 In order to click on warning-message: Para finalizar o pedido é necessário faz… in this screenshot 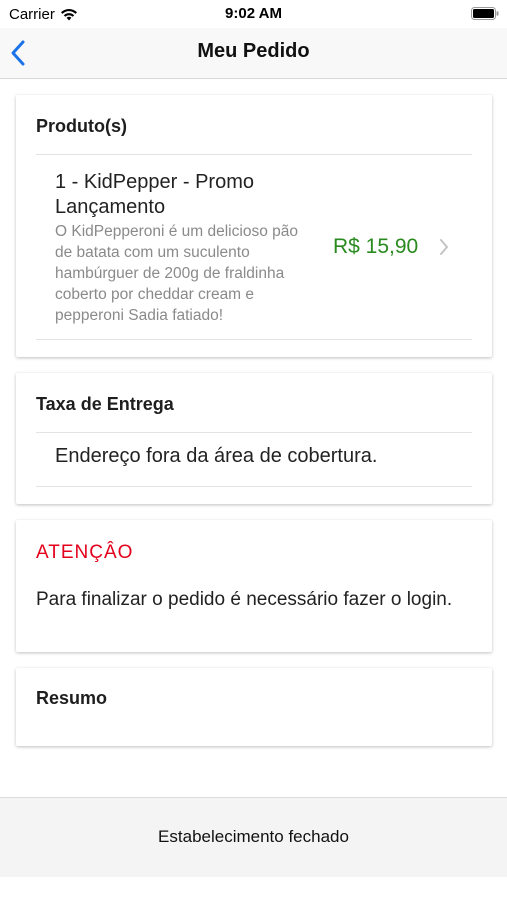, I will do `click(244, 599)`.